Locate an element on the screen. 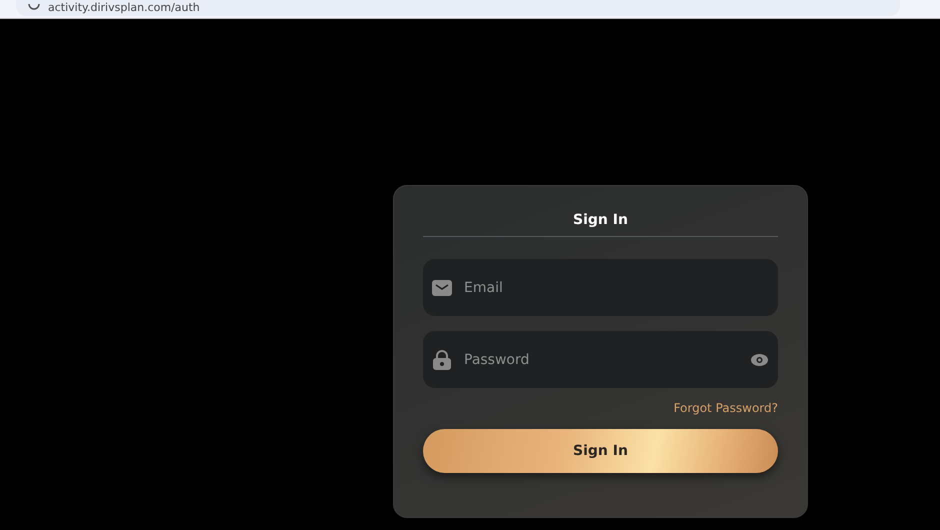  password-field: Password is located at coordinates (601, 359).